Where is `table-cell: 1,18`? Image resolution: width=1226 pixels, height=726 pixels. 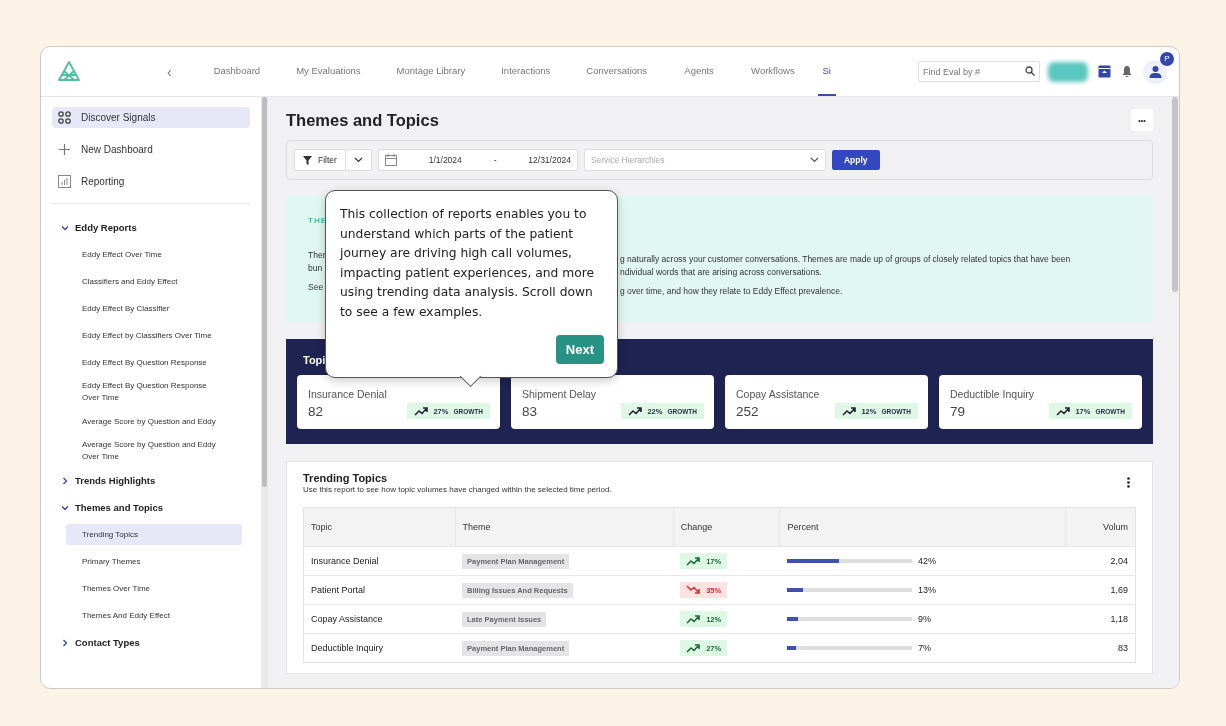
table-cell: 1,18 is located at coordinates (1100, 619).